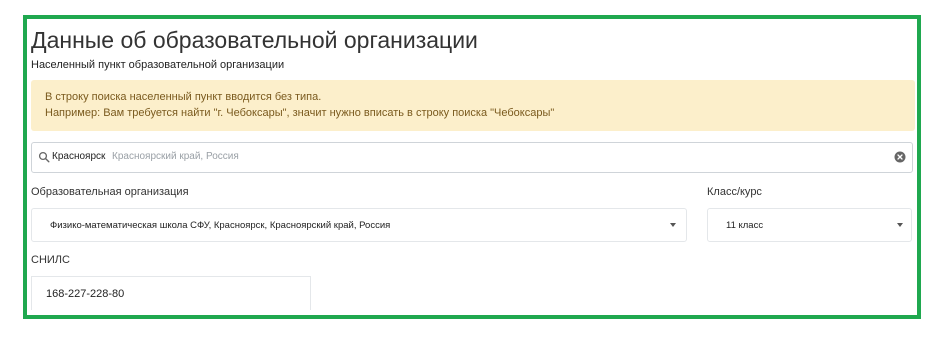 The image size is (944, 337). I want to click on search-value: Красноярск, so click(79, 156).